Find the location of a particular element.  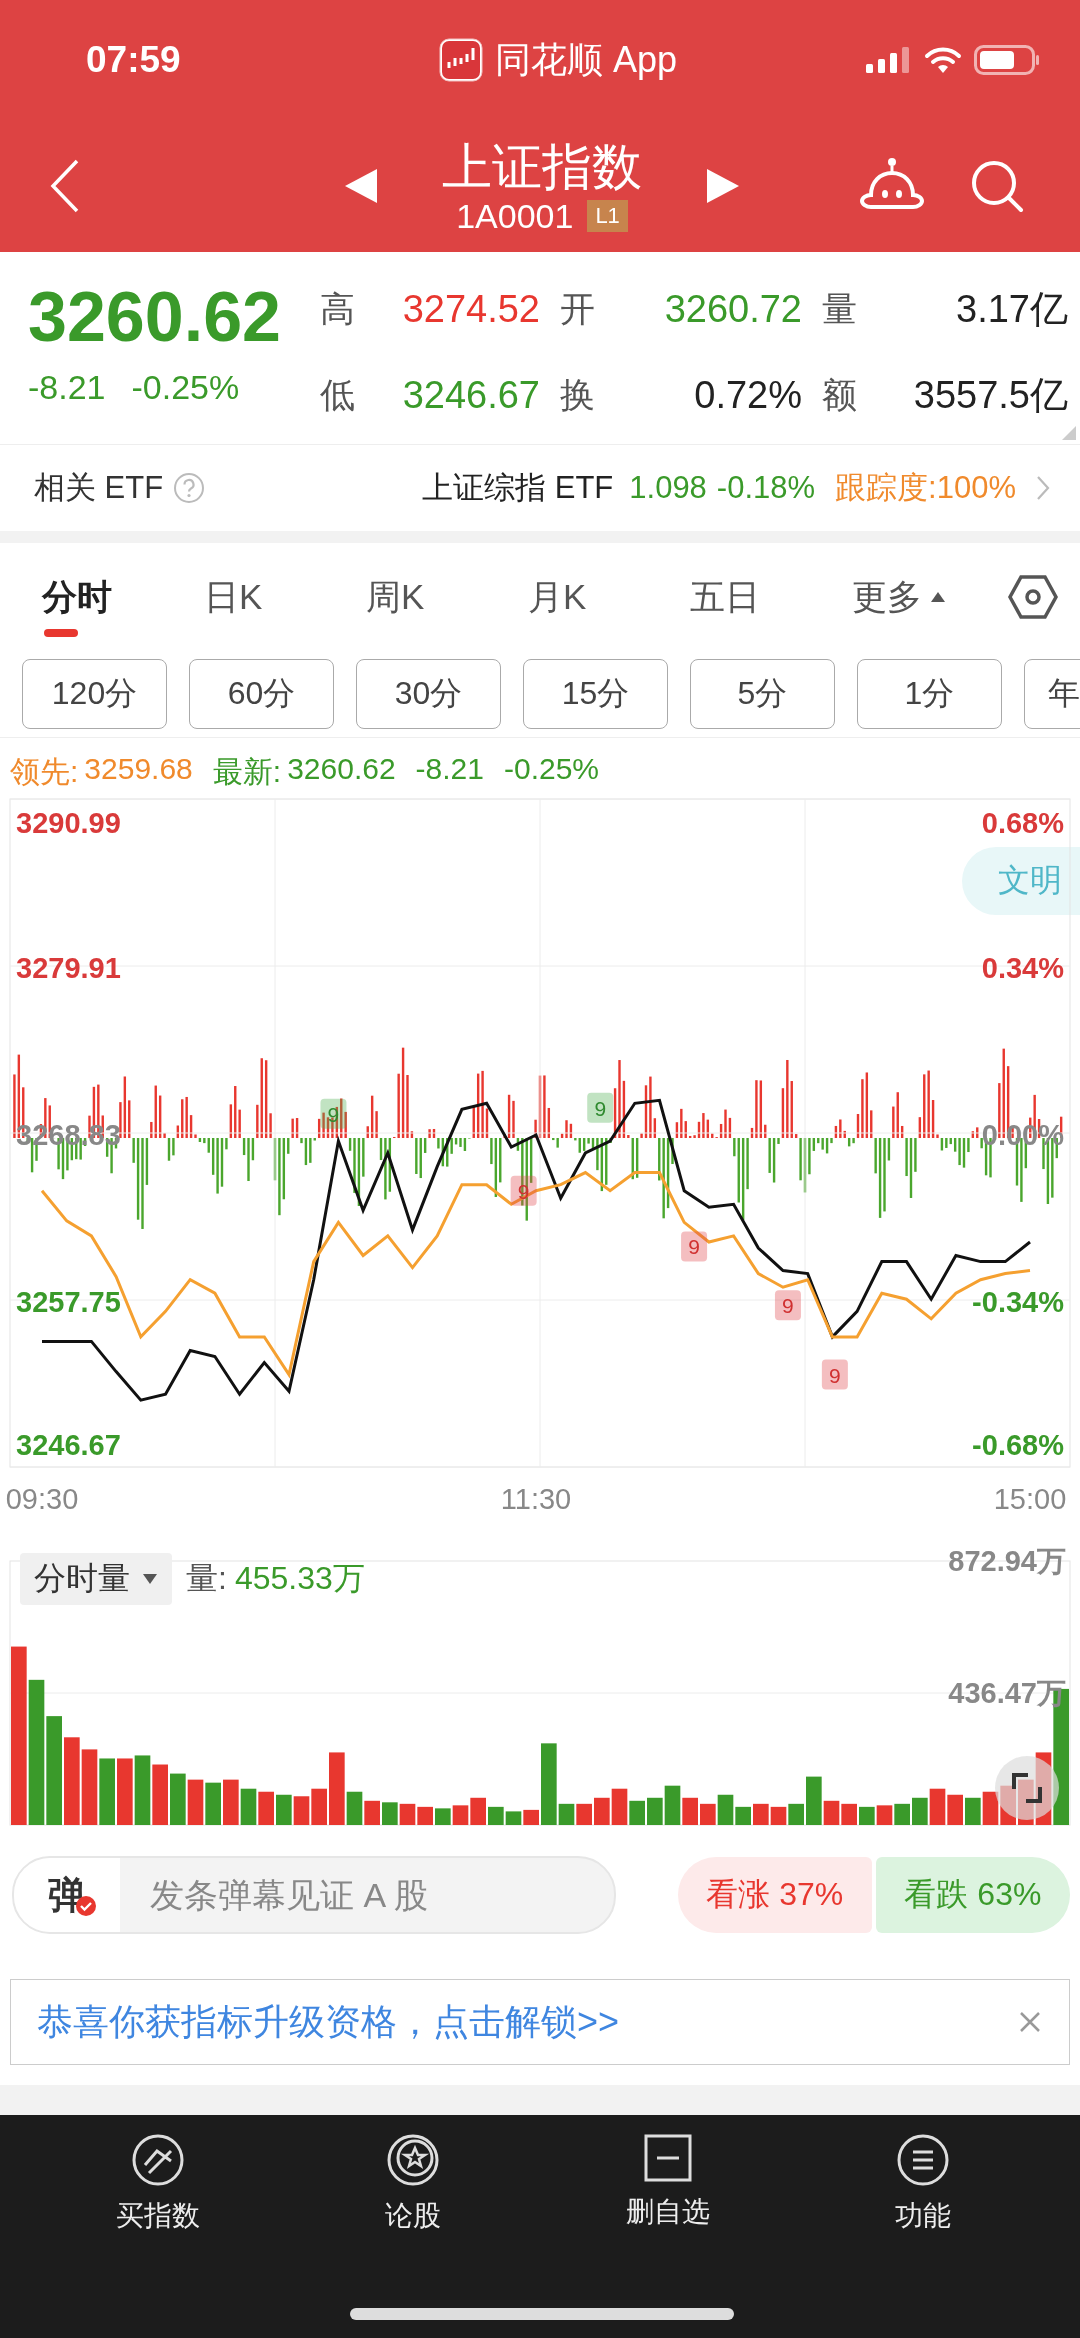

latest-value: 3260.62 is located at coordinates (341, 767).